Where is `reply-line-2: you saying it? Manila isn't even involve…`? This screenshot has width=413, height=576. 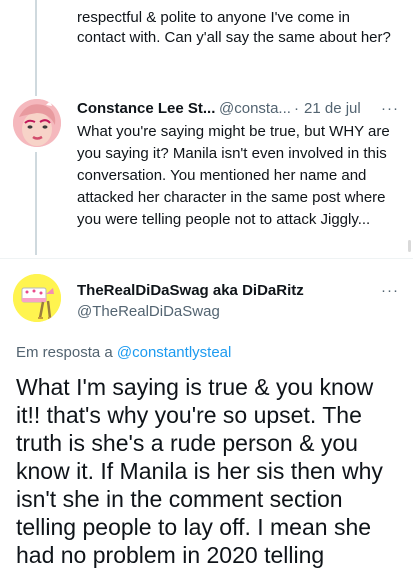 reply-line-2: you saying it? Manila isn't even involve… is located at coordinates (232, 153).